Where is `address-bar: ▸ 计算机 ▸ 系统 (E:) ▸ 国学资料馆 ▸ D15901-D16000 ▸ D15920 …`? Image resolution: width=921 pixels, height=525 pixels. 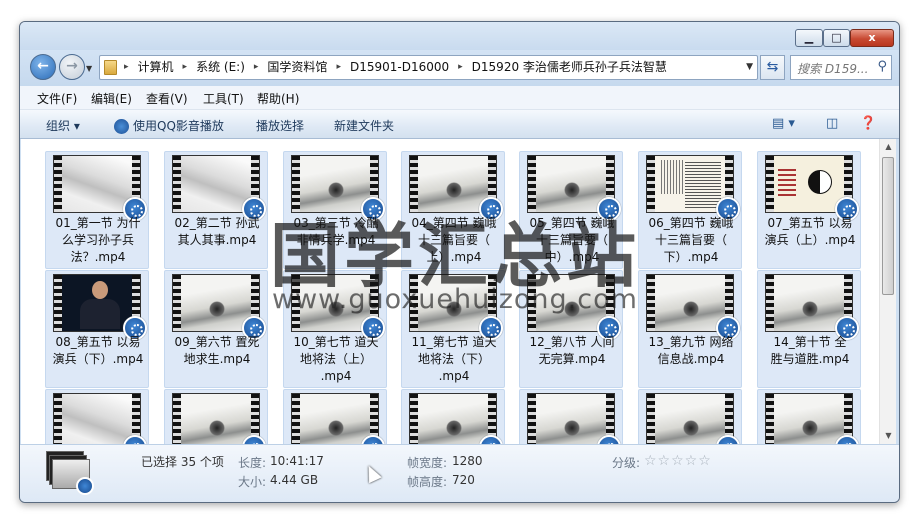
address-bar: ▸ 计算机 ▸ 系统 (E:) ▸ 国学资料馆 ▸ D15901-D16000 ▸ D15920 … is located at coordinates (428, 67).